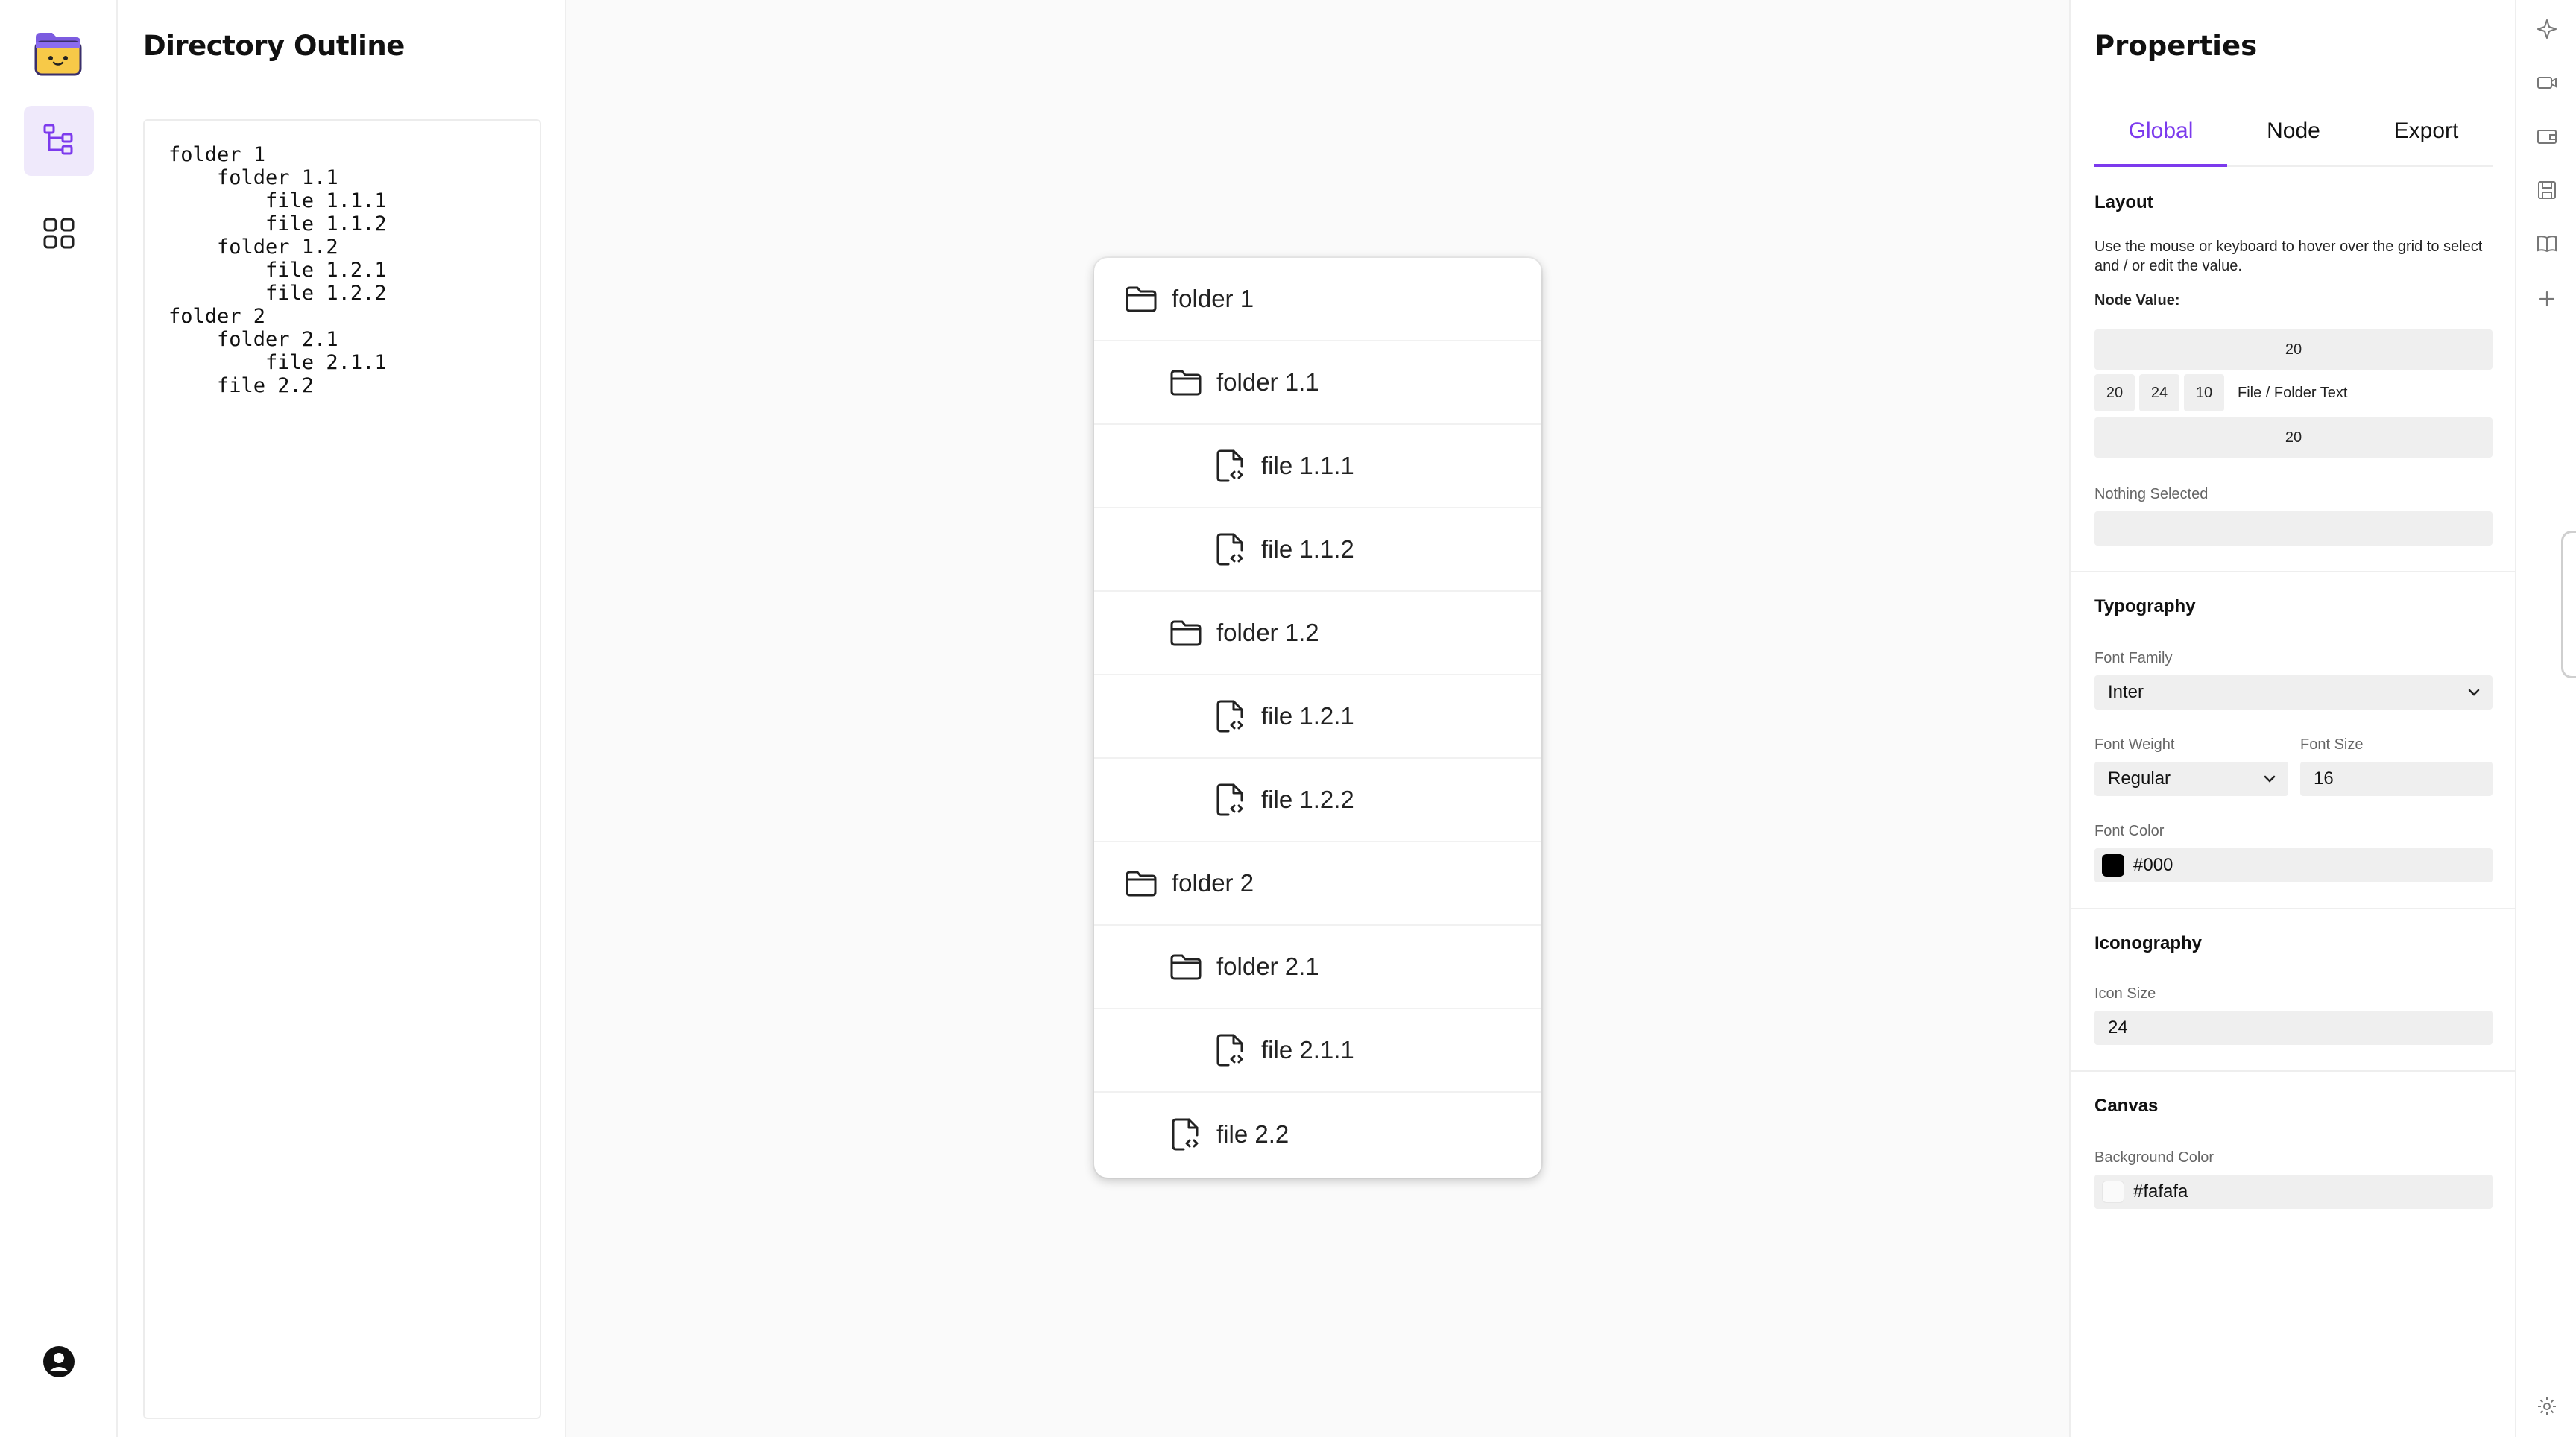  What do you see at coordinates (2126, 1106) in the screenshot?
I see `canvas-section-title: Canvas` at bounding box center [2126, 1106].